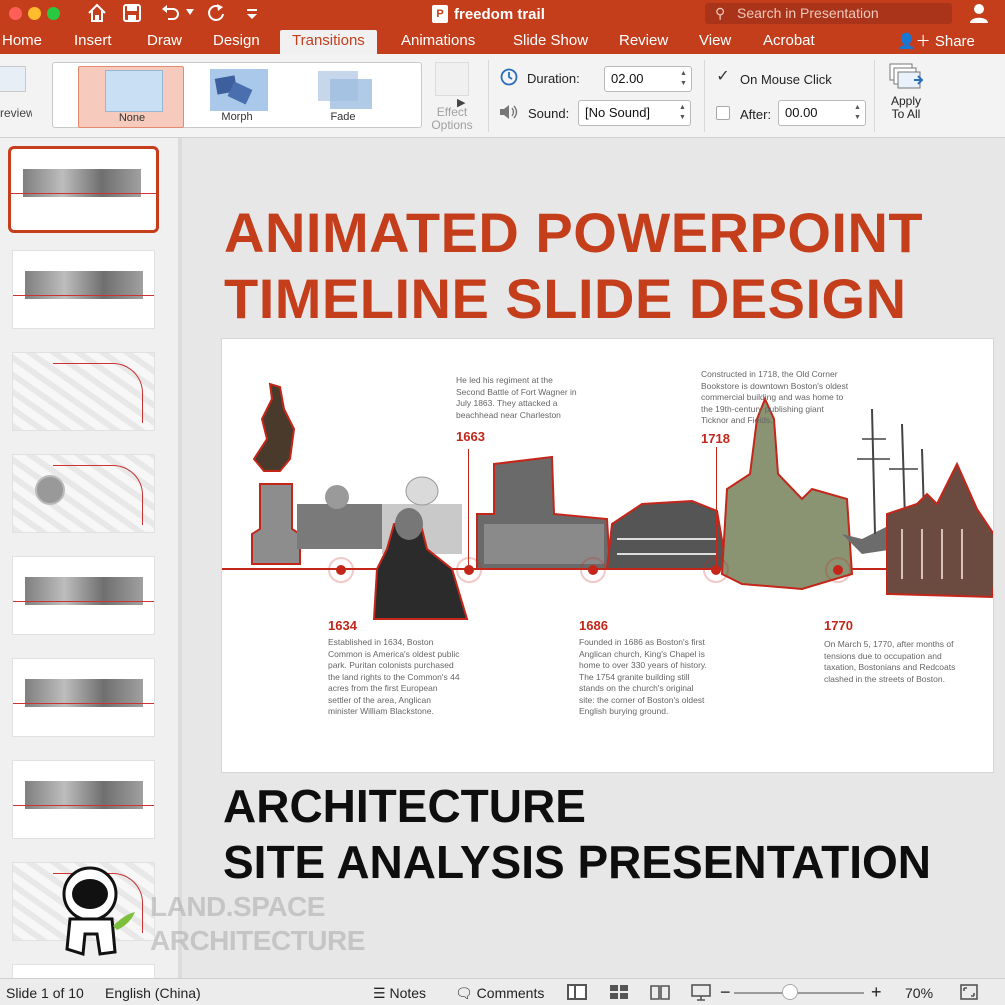 This screenshot has height=1005, width=1005. What do you see at coordinates (808, 13) in the screenshot?
I see `search-placeholder: Search in Presentation` at bounding box center [808, 13].